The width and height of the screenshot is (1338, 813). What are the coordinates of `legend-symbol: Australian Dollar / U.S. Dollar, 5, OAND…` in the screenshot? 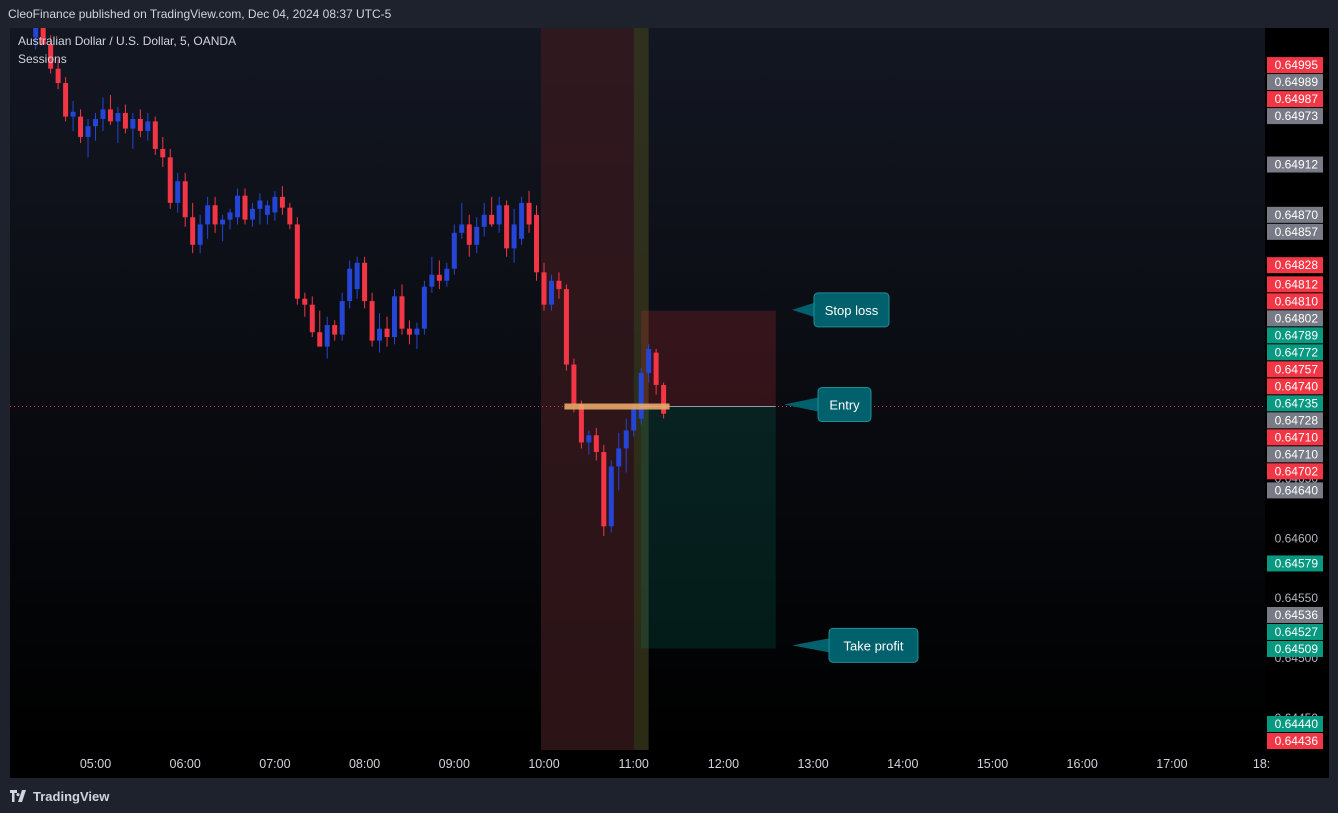 It's located at (127, 41).